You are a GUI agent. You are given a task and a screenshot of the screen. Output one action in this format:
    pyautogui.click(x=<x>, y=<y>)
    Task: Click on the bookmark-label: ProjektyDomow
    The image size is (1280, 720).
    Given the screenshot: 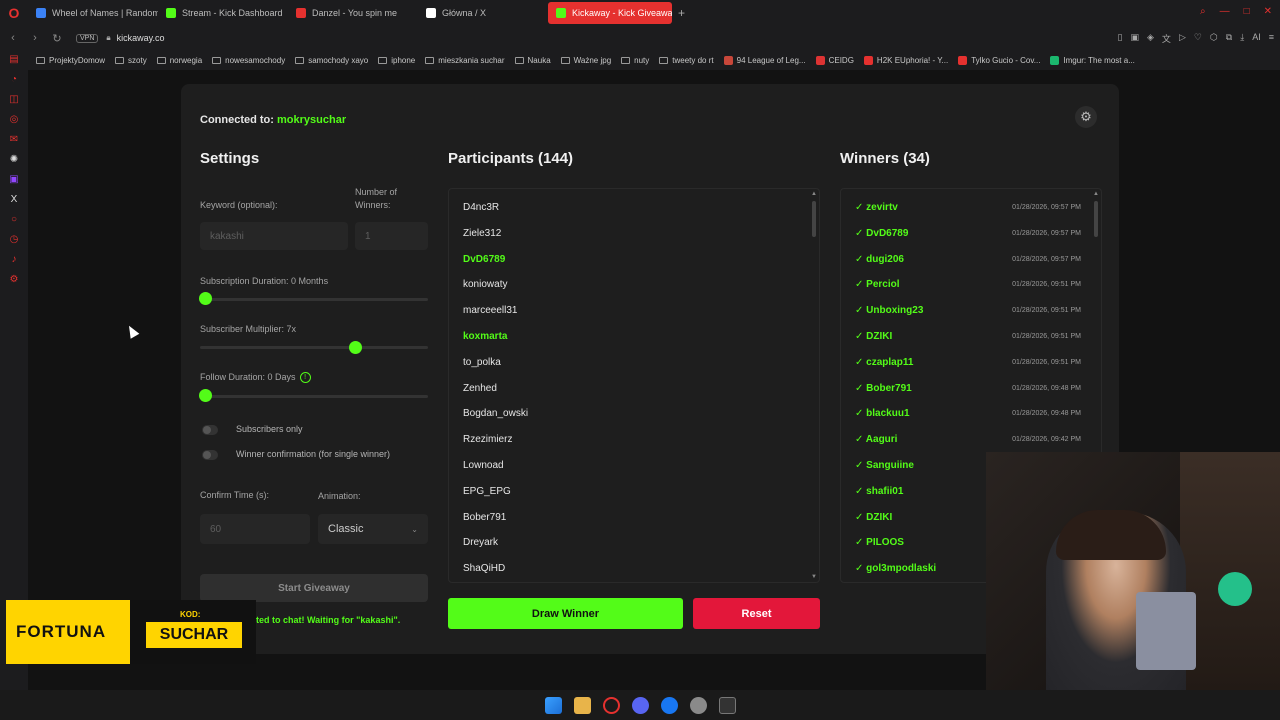 What is the action you would take?
    pyautogui.click(x=77, y=60)
    